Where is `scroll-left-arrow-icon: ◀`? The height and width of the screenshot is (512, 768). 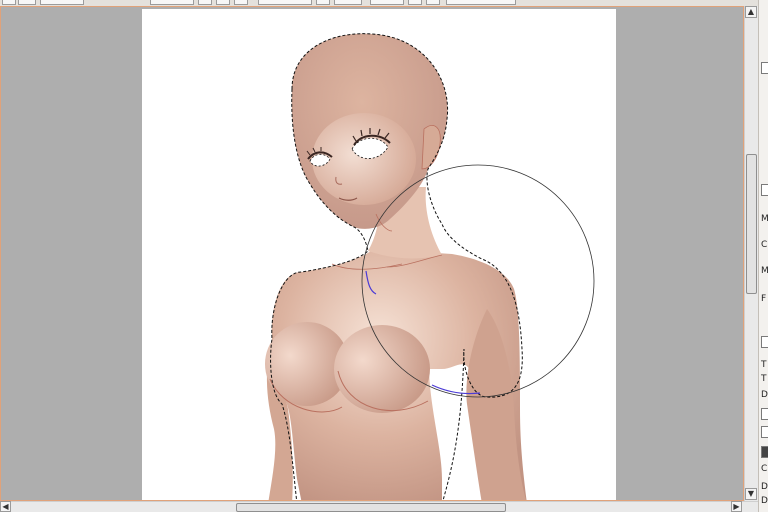 scroll-left-arrow-icon: ◀ is located at coordinates (5, 506).